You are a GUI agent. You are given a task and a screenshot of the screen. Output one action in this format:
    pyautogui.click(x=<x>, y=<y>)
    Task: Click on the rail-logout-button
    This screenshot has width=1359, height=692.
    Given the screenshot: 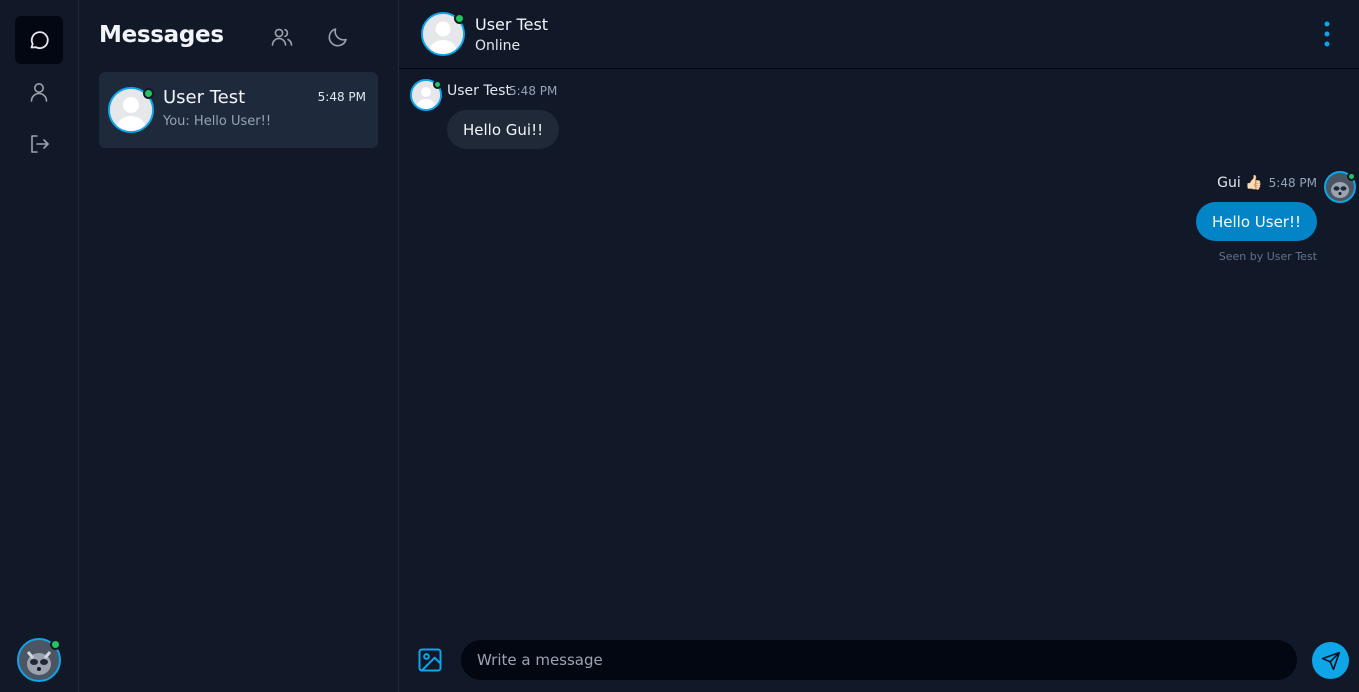 What is the action you would take?
    pyautogui.click(x=39, y=144)
    